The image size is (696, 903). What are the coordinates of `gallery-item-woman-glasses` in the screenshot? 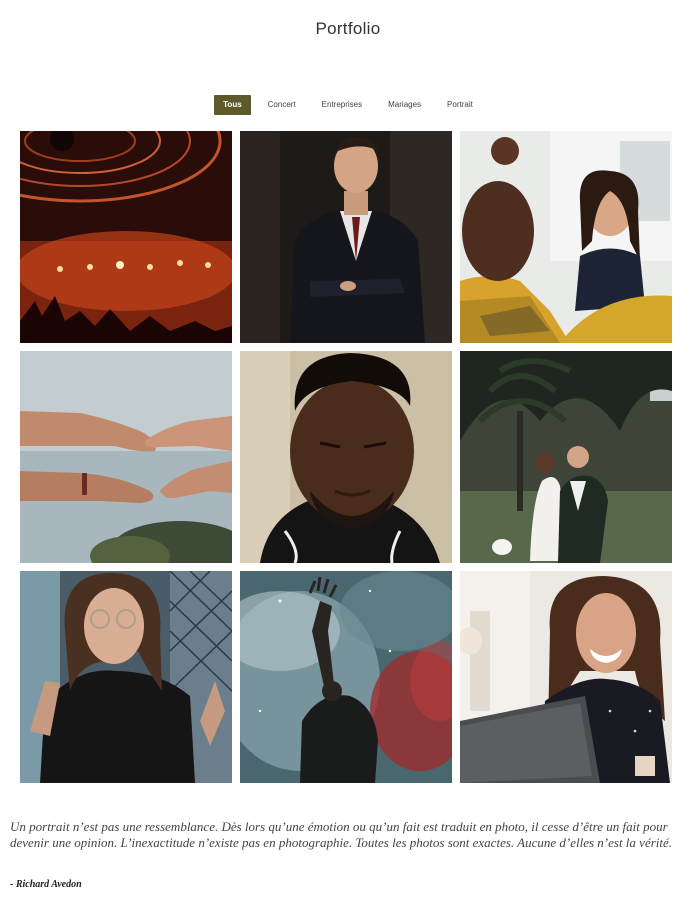 It's located at (126, 677).